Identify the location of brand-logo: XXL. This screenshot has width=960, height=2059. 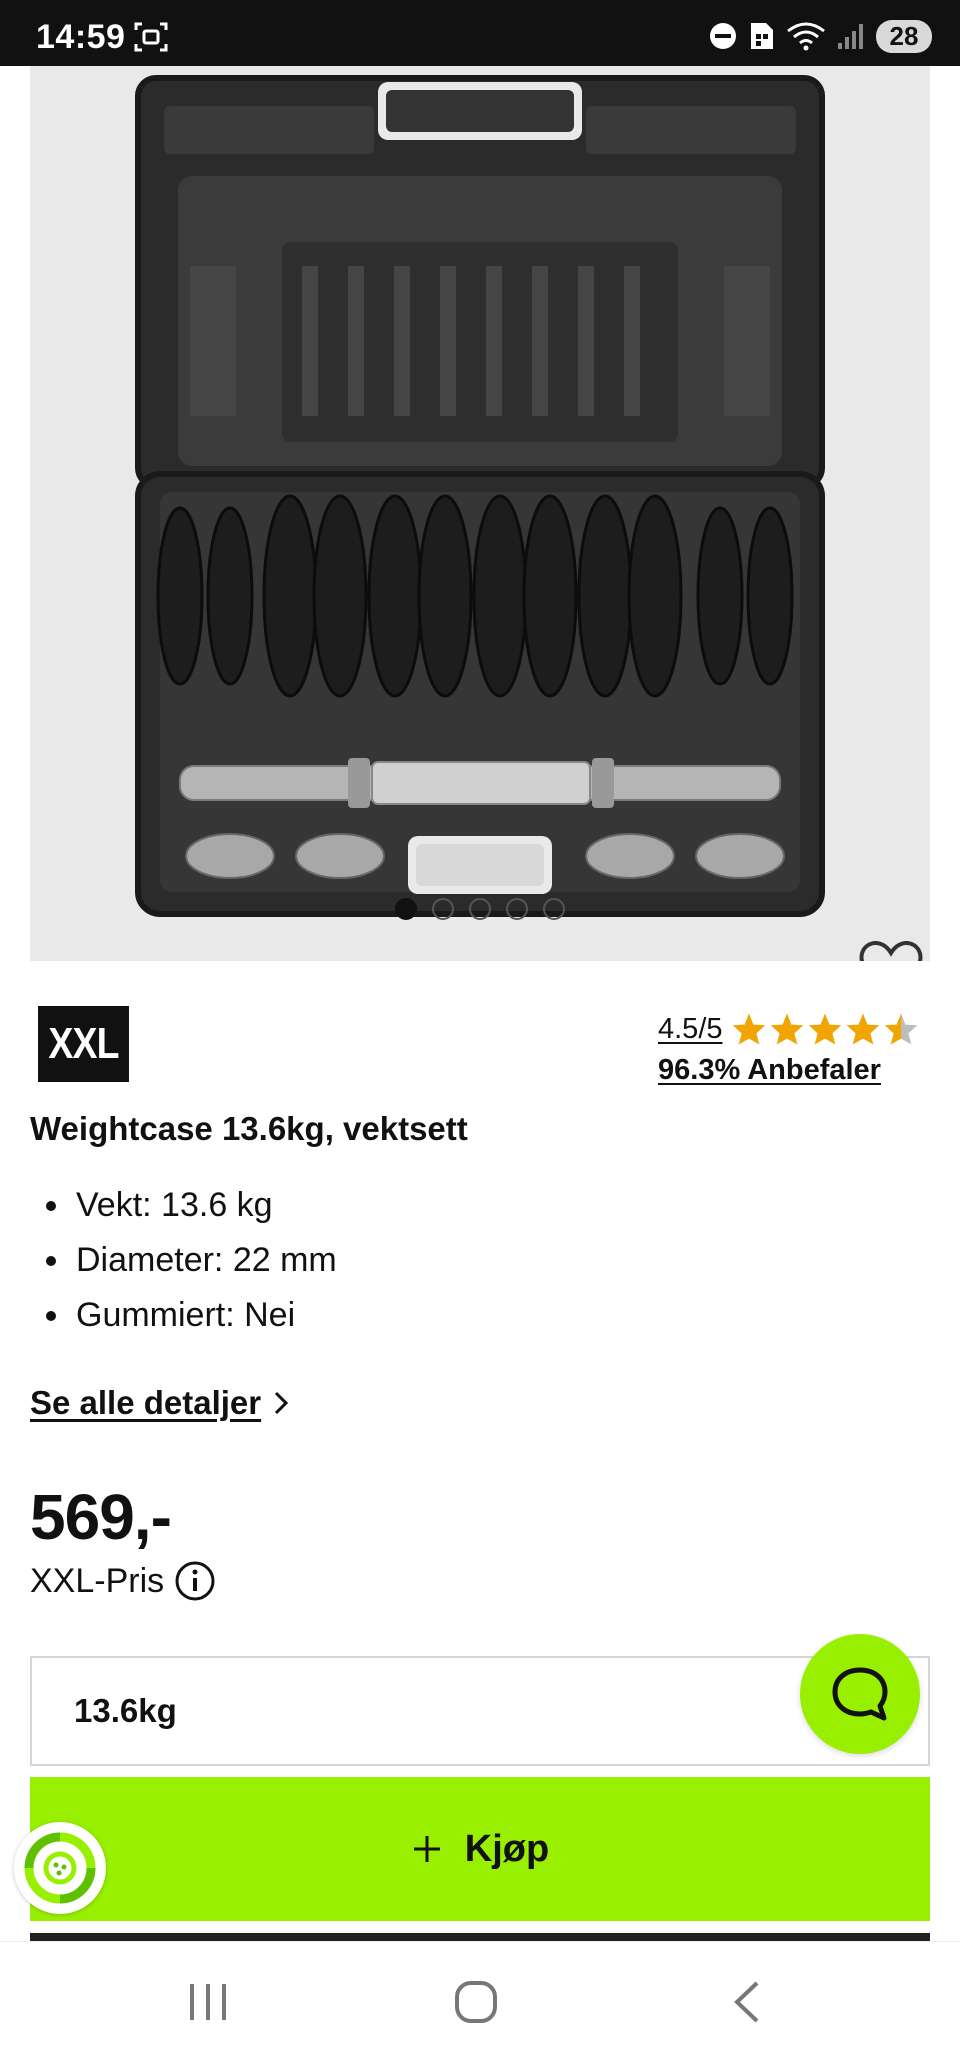
(83, 1044).